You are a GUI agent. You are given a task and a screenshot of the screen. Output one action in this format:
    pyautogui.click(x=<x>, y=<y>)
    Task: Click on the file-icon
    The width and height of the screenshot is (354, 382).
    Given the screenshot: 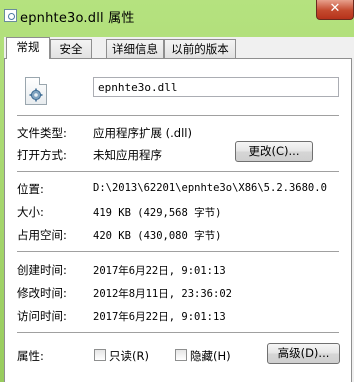 What is the action you would take?
    pyautogui.click(x=10, y=15)
    